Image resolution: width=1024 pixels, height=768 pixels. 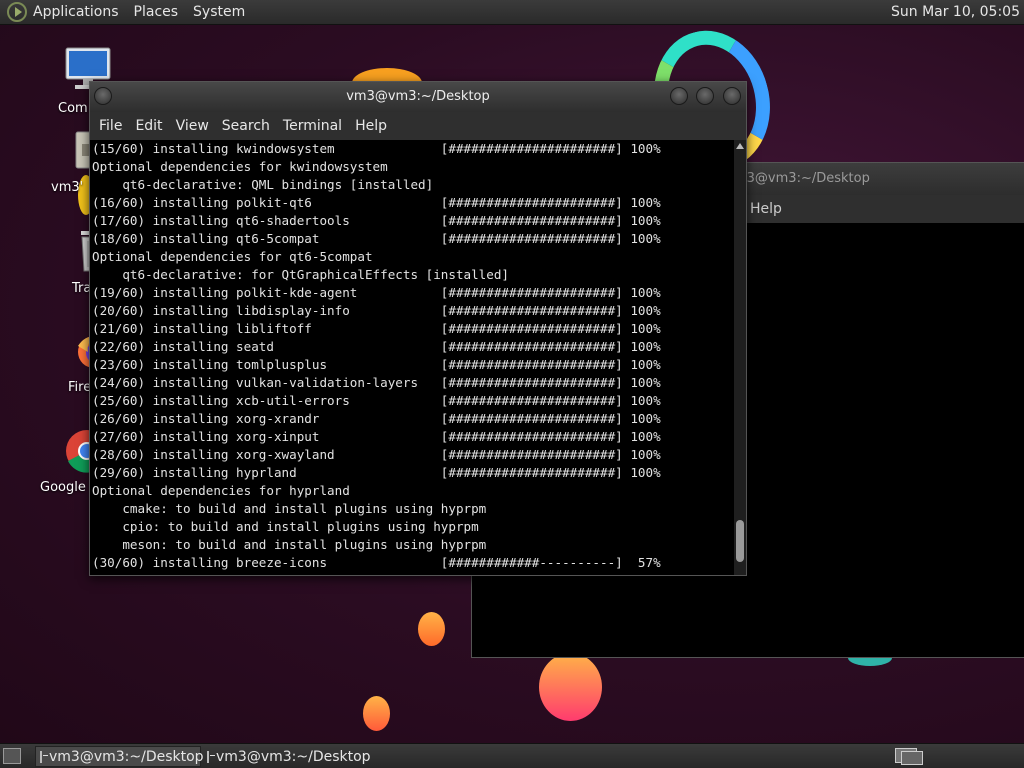 I want to click on menu-places: Places, so click(x=156, y=12).